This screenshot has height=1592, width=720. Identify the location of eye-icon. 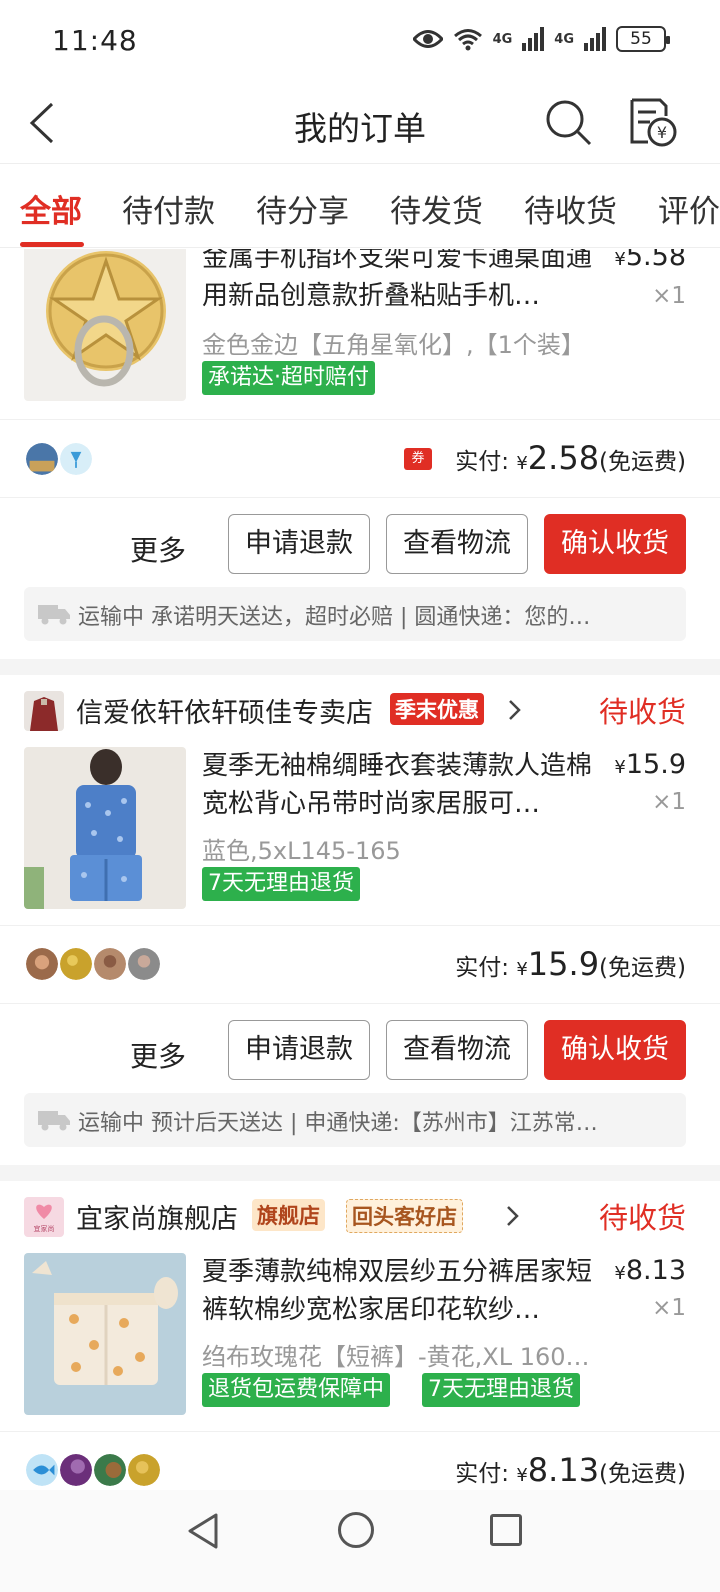
(427, 39).